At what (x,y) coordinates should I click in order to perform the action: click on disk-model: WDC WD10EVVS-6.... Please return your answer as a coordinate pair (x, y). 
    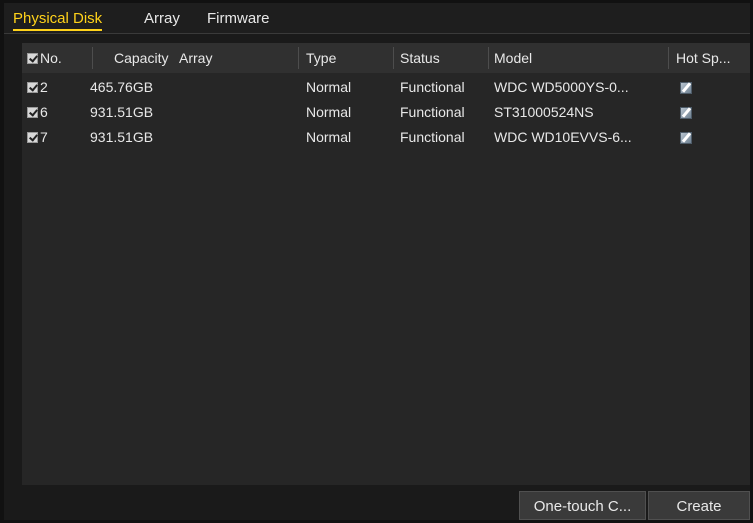
    Looking at the image, I should click on (563, 137).